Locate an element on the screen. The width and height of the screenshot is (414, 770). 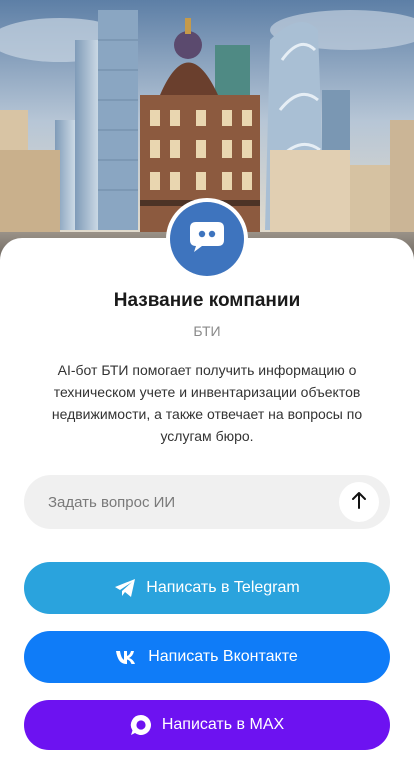
telegram-button: Написать в Telegram is located at coordinates (207, 588).